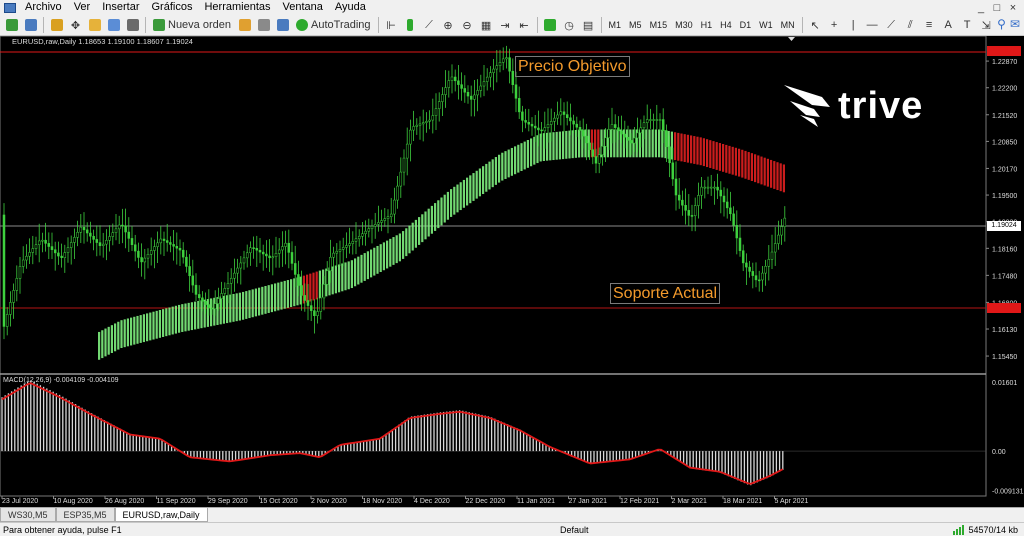  What do you see at coordinates (872, 25) in the screenshot?
I see `horizontal-line-icon: —` at bounding box center [872, 25].